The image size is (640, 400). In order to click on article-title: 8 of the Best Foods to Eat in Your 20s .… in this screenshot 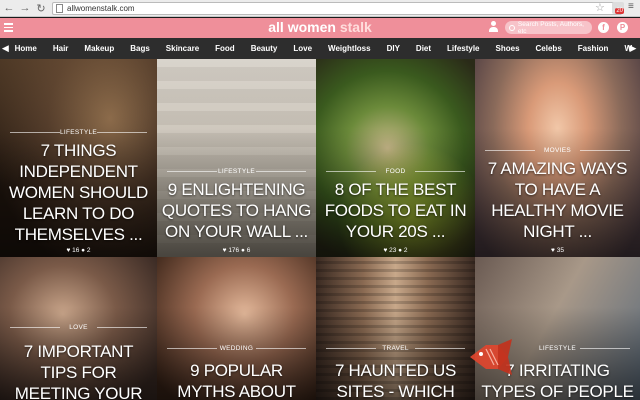, I will do `click(395, 210)`.